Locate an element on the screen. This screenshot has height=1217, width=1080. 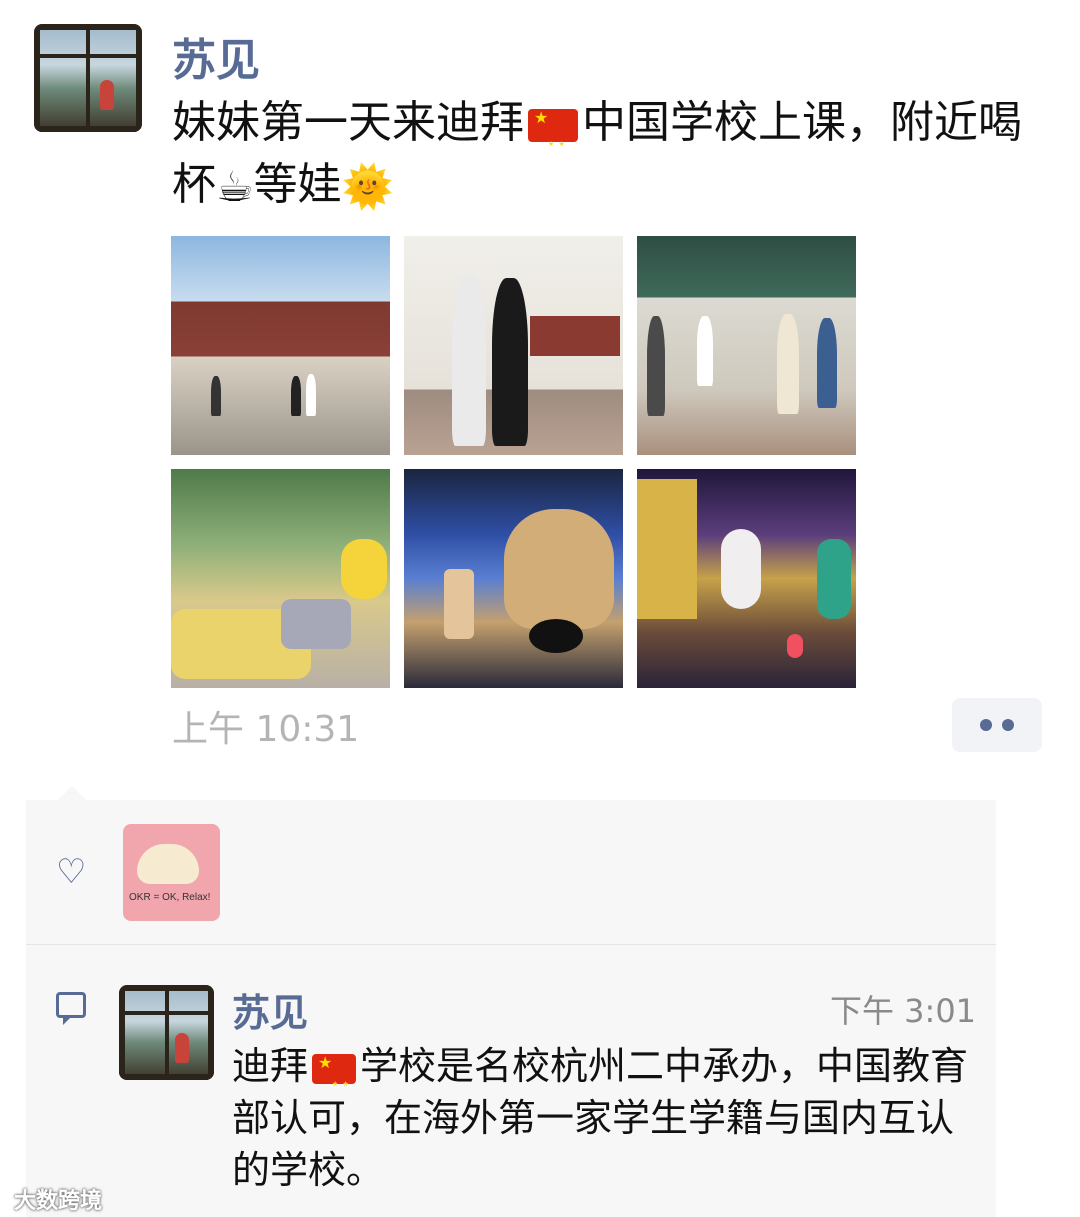
commenter-name: 苏见 is located at coordinates (270, 1009).